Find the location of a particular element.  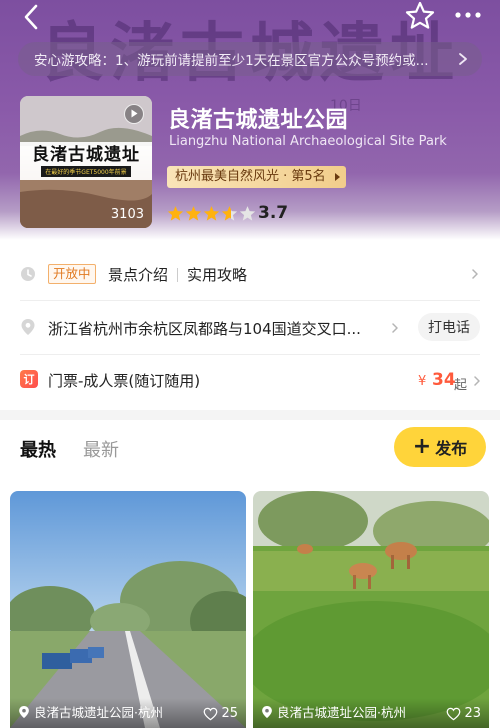

ticket-icon-text: 订 is located at coordinates (29, 379).